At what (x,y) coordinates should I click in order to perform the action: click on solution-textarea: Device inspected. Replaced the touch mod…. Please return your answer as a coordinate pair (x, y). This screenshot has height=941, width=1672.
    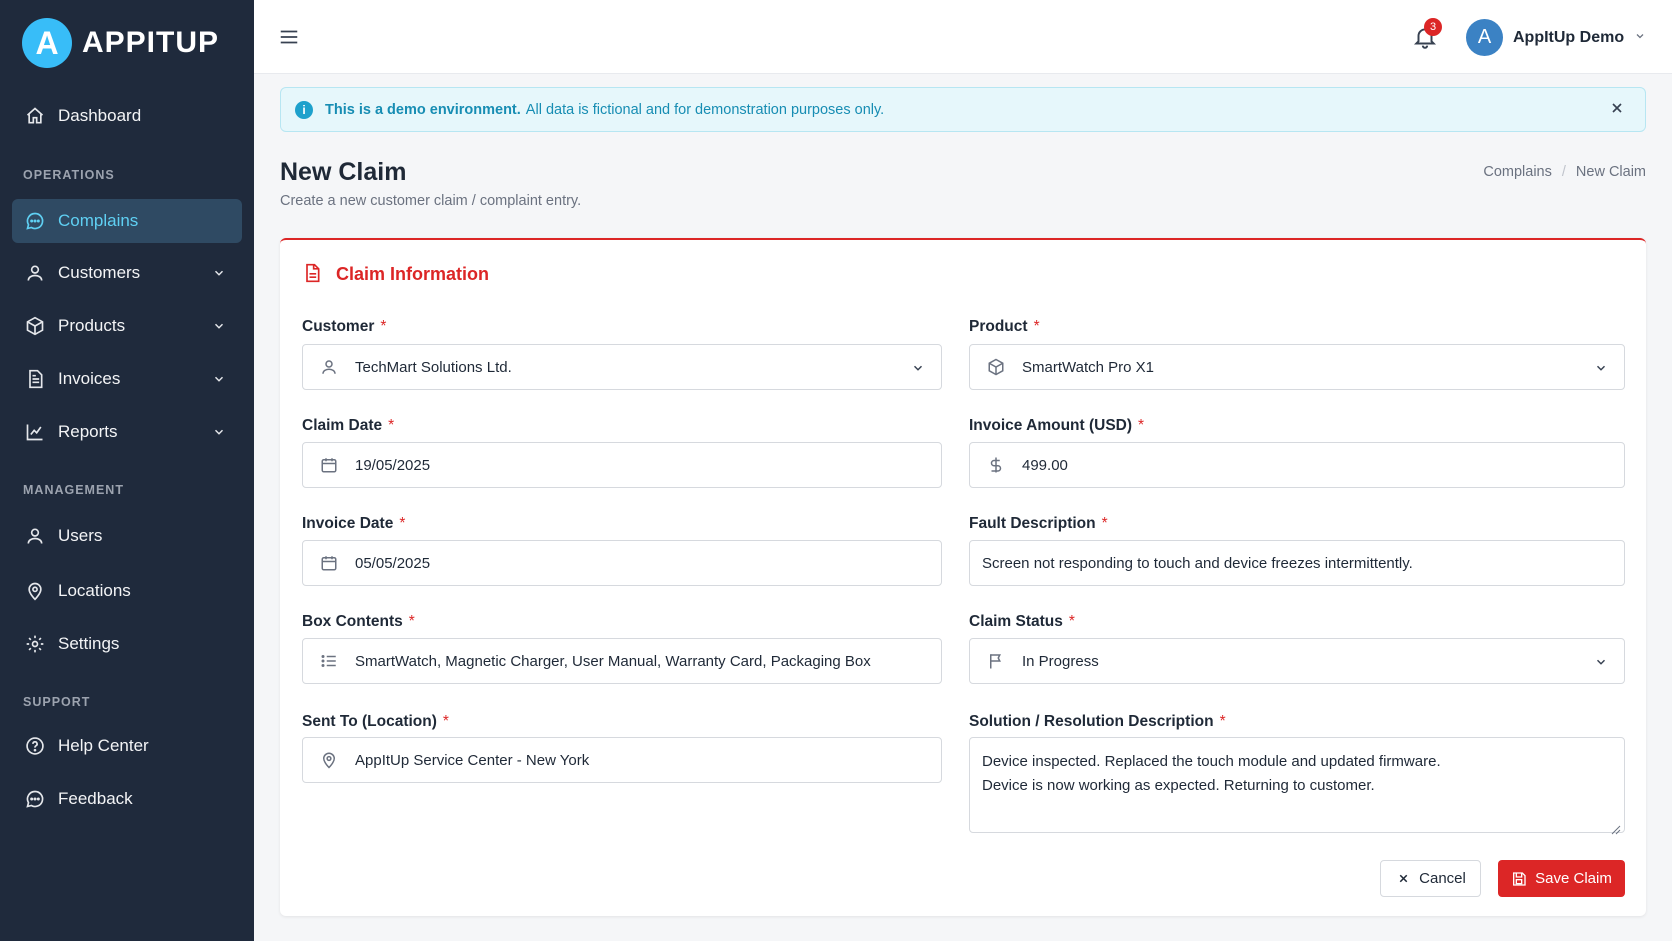
    Looking at the image, I should click on (1297, 786).